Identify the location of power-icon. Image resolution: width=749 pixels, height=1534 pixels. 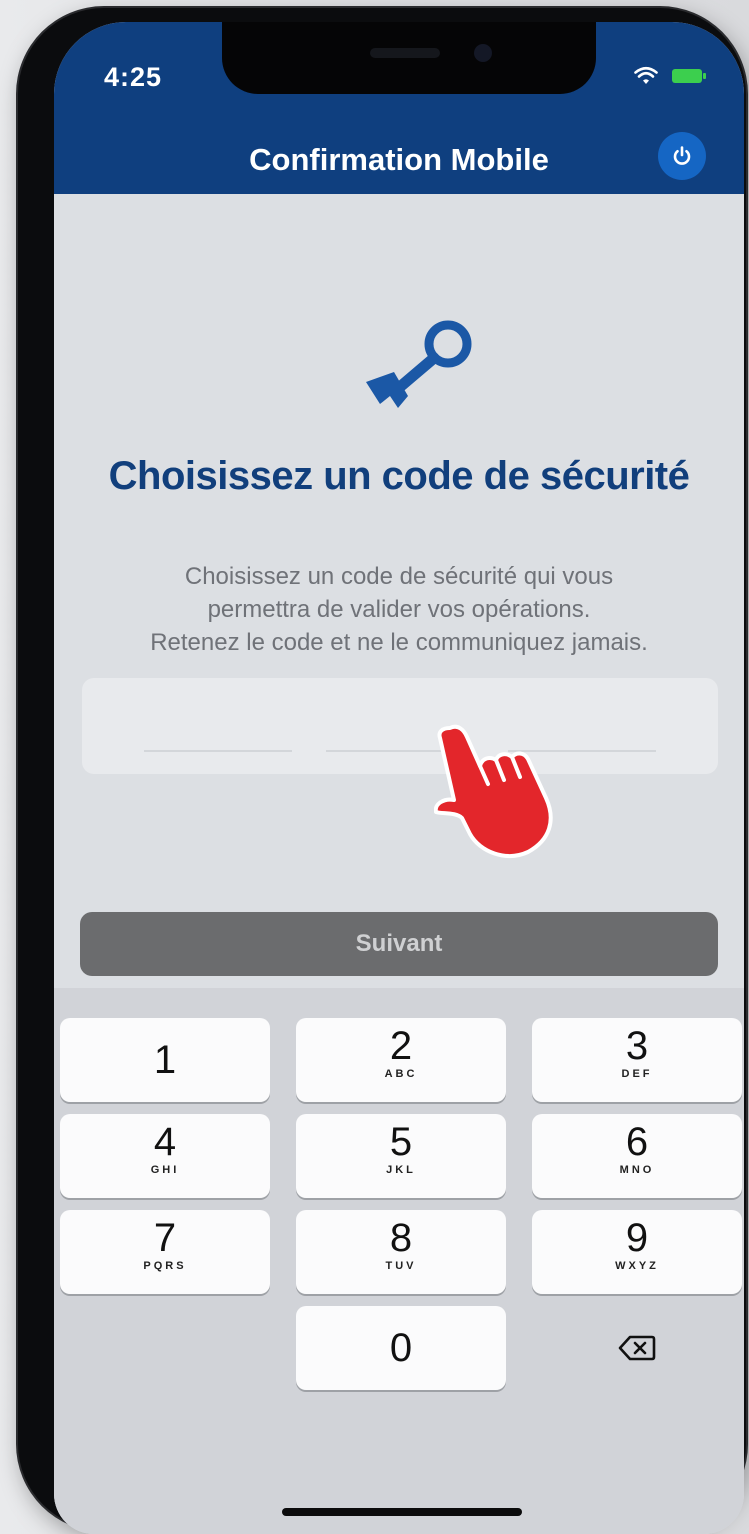
(682, 155).